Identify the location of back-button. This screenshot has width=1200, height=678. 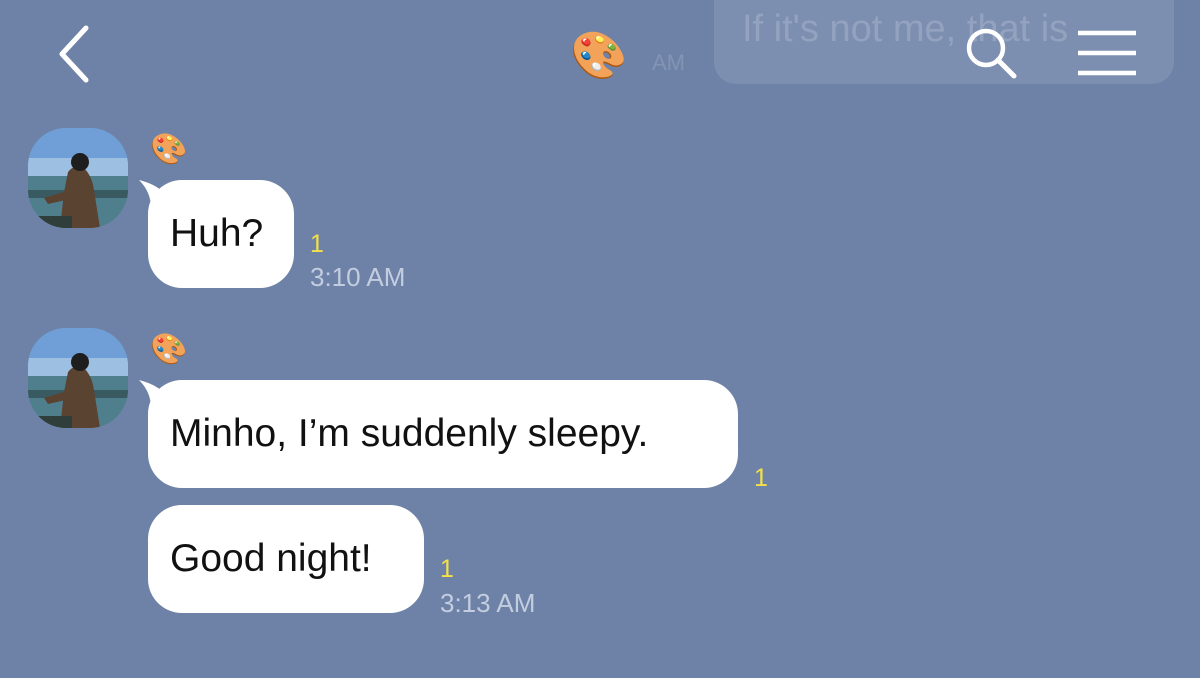
(78, 54).